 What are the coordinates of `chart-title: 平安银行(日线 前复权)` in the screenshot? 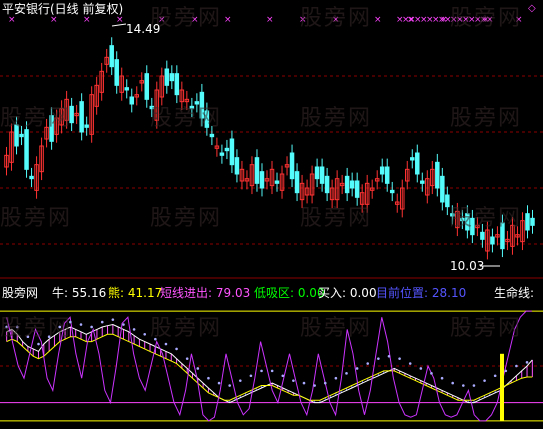 It's located at (63, 9).